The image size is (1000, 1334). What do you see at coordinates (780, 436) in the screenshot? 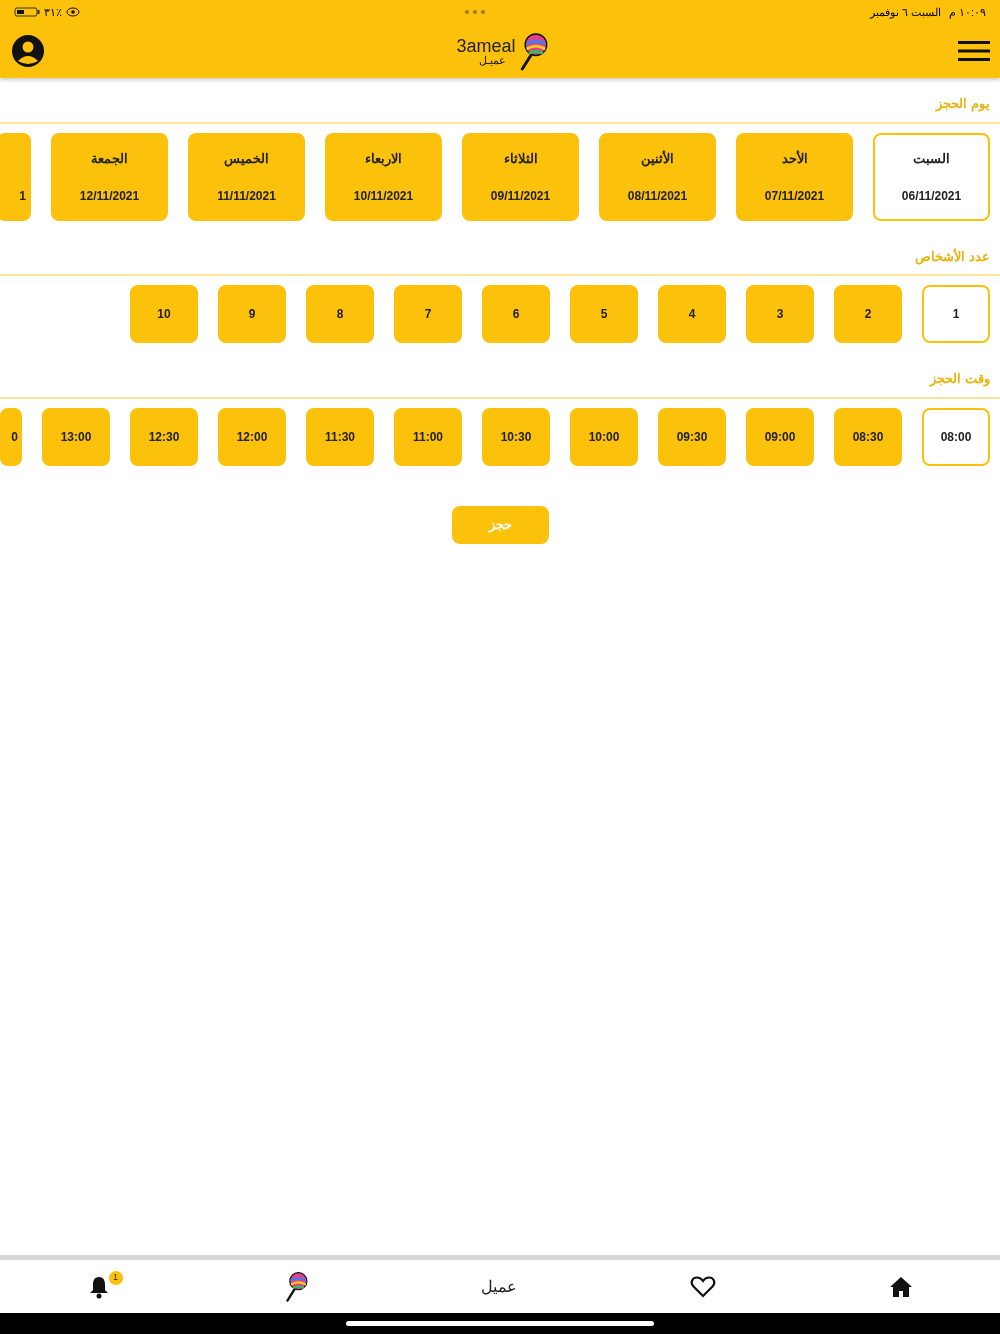
I see `time-option: 09:00` at bounding box center [780, 436].